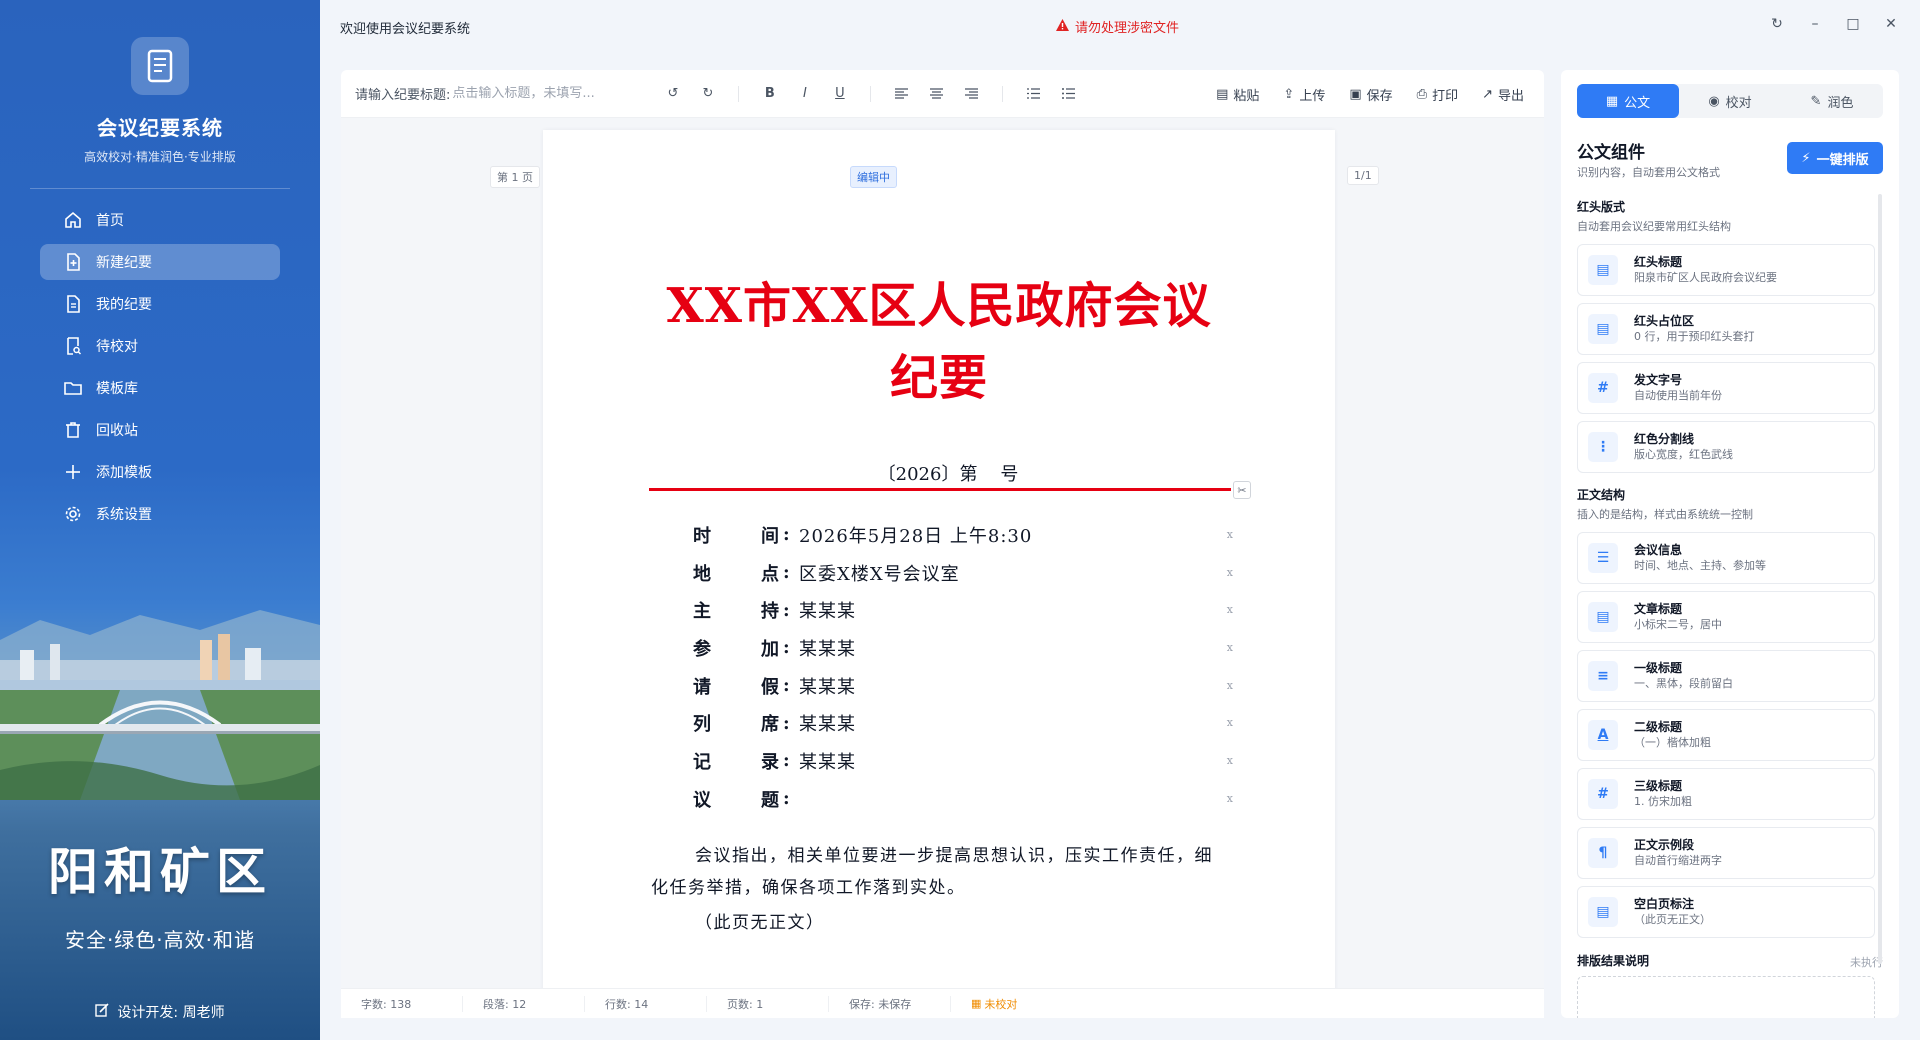  I want to click on blank-page-note: （此页无正文）, so click(760, 920).